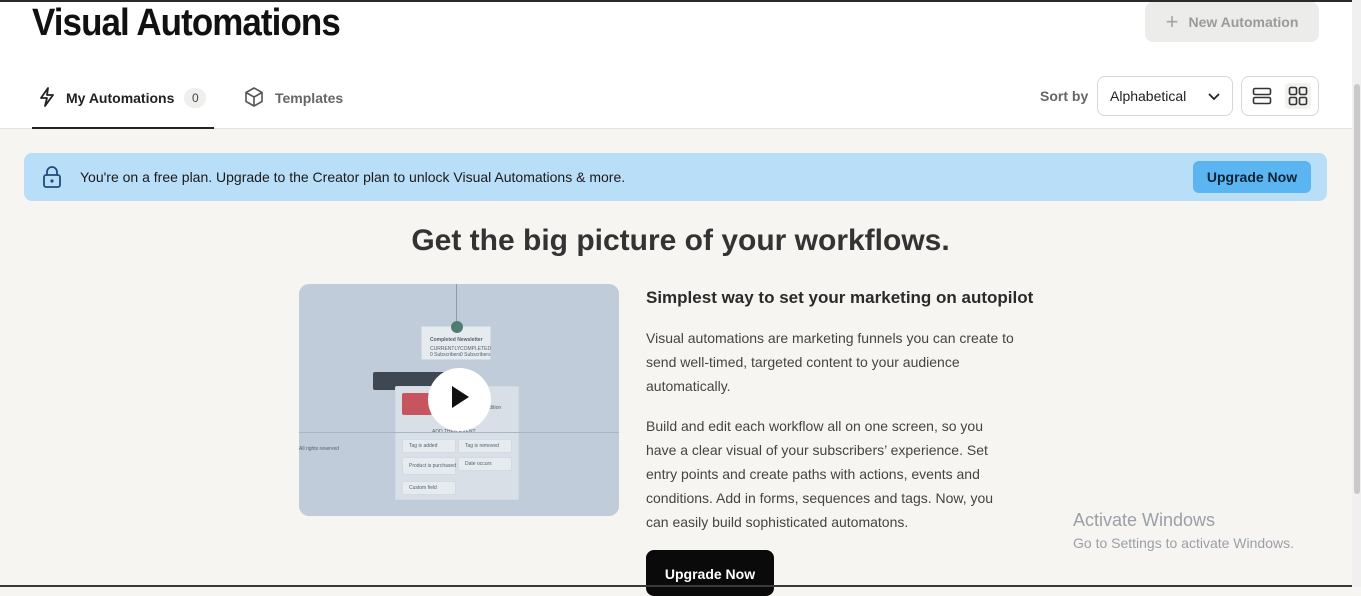  I want to click on preview-item: Product is purchased, so click(429, 466).